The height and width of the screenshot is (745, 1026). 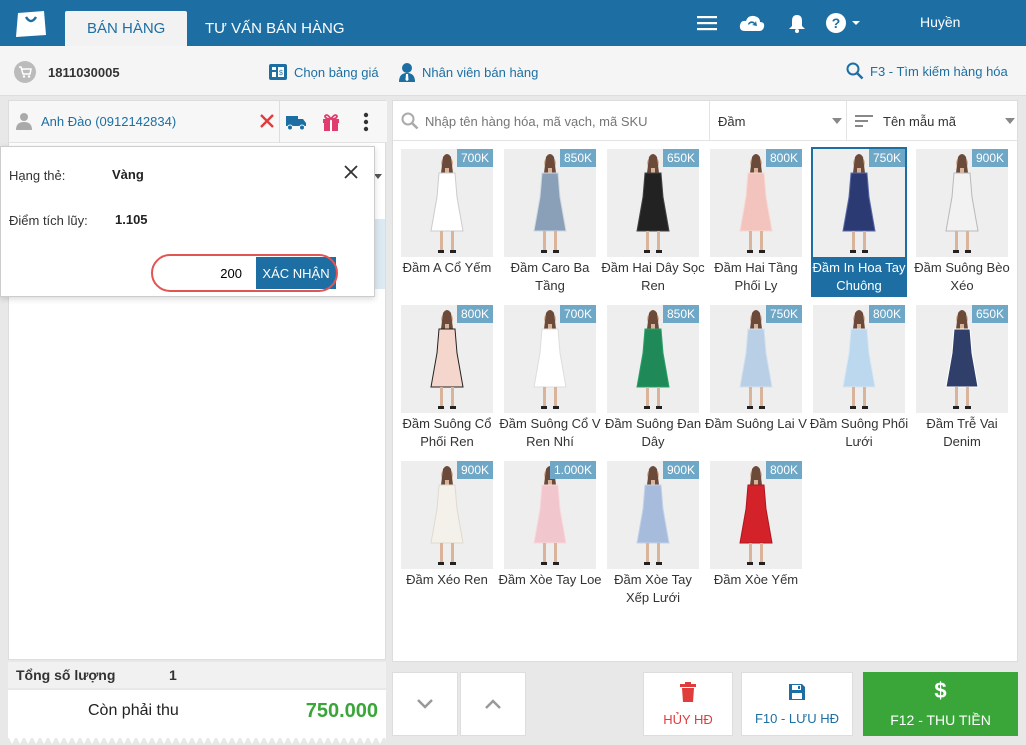 What do you see at coordinates (126, 28) in the screenshot?
I see `tab-ban-hang: BÁN HÀNG` at bounding box center [126, 28].